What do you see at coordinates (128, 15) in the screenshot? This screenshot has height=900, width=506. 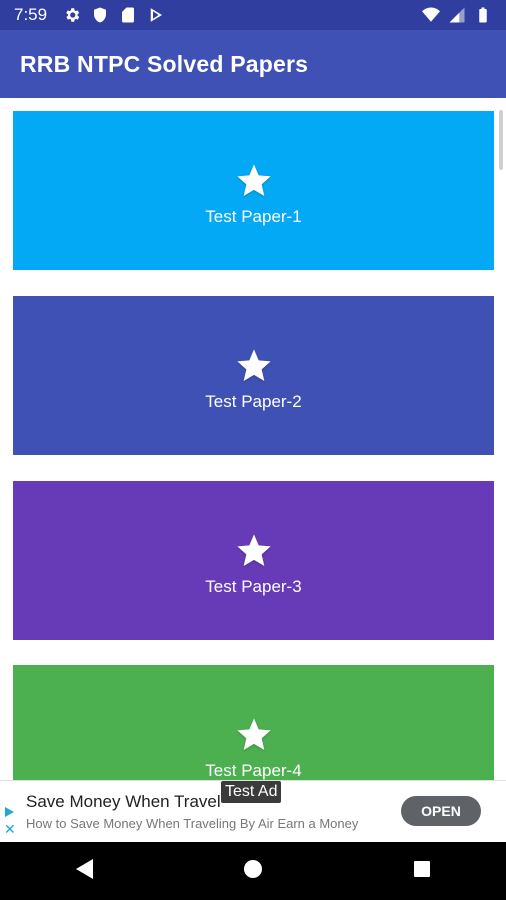 I see `sd-card-icon` at bounding box center [128, 15].